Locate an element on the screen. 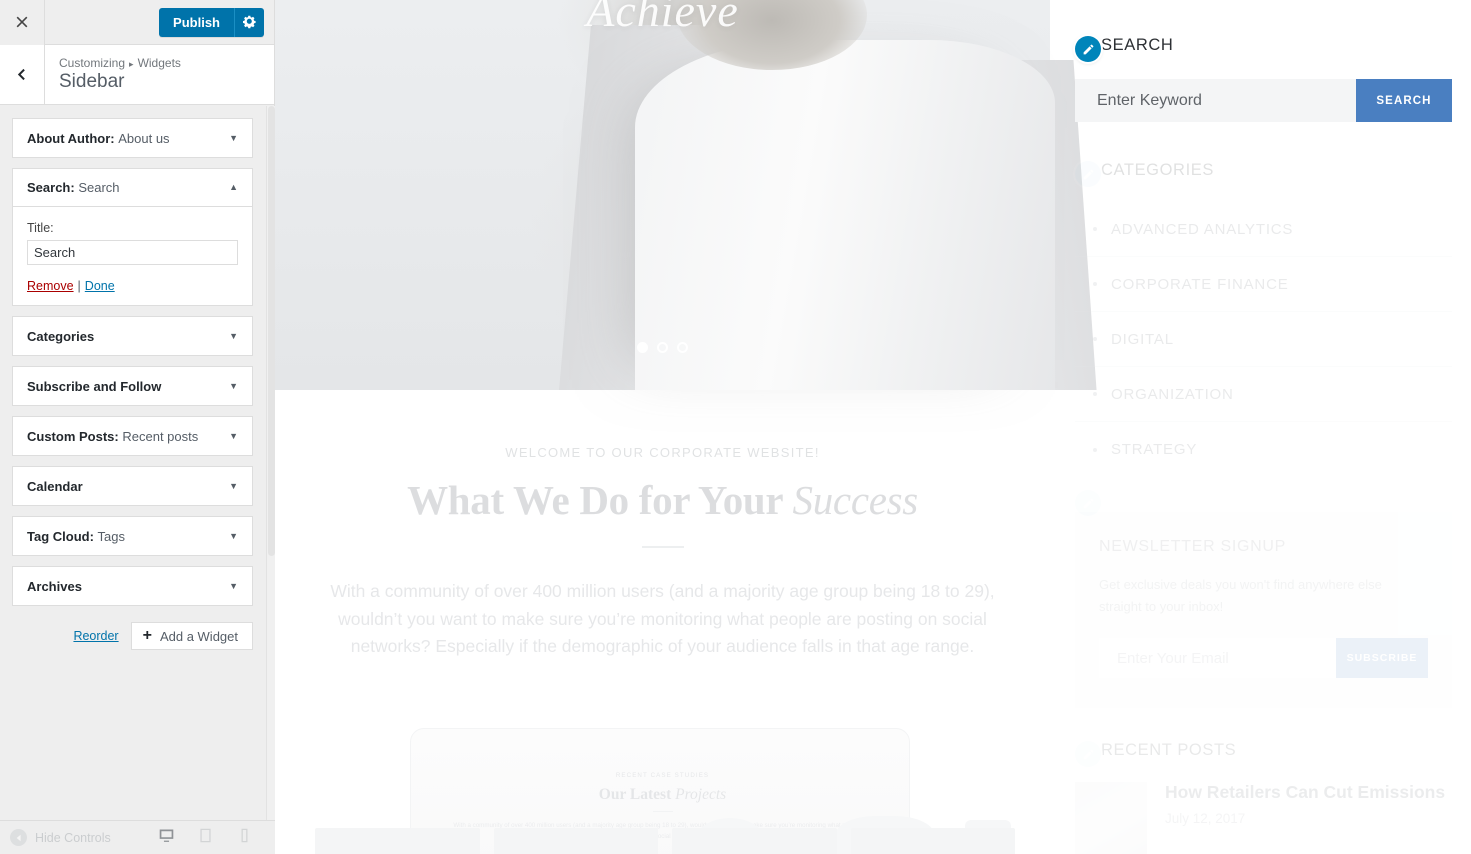 The height and width of the screenshot is (854, 1471). widget-header: Archives ▼ is located at coordinates (132, 586).